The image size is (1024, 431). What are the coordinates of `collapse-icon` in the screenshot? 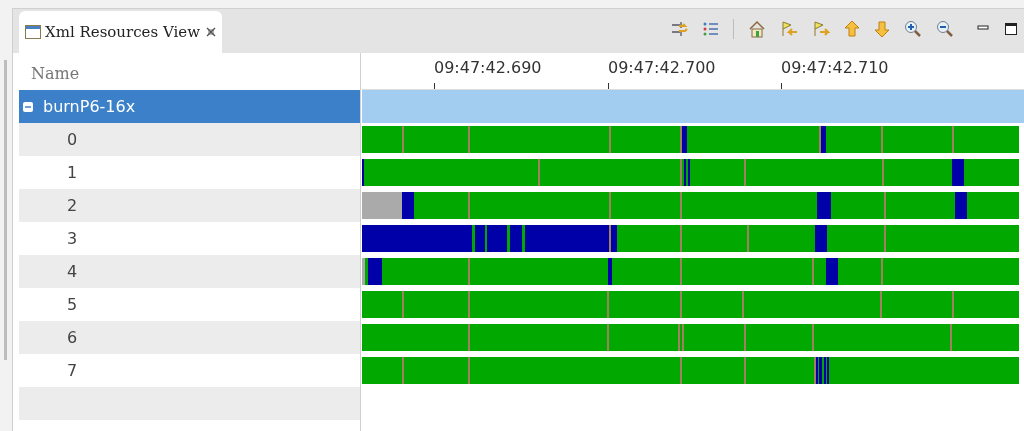 It's located at (28, 106).